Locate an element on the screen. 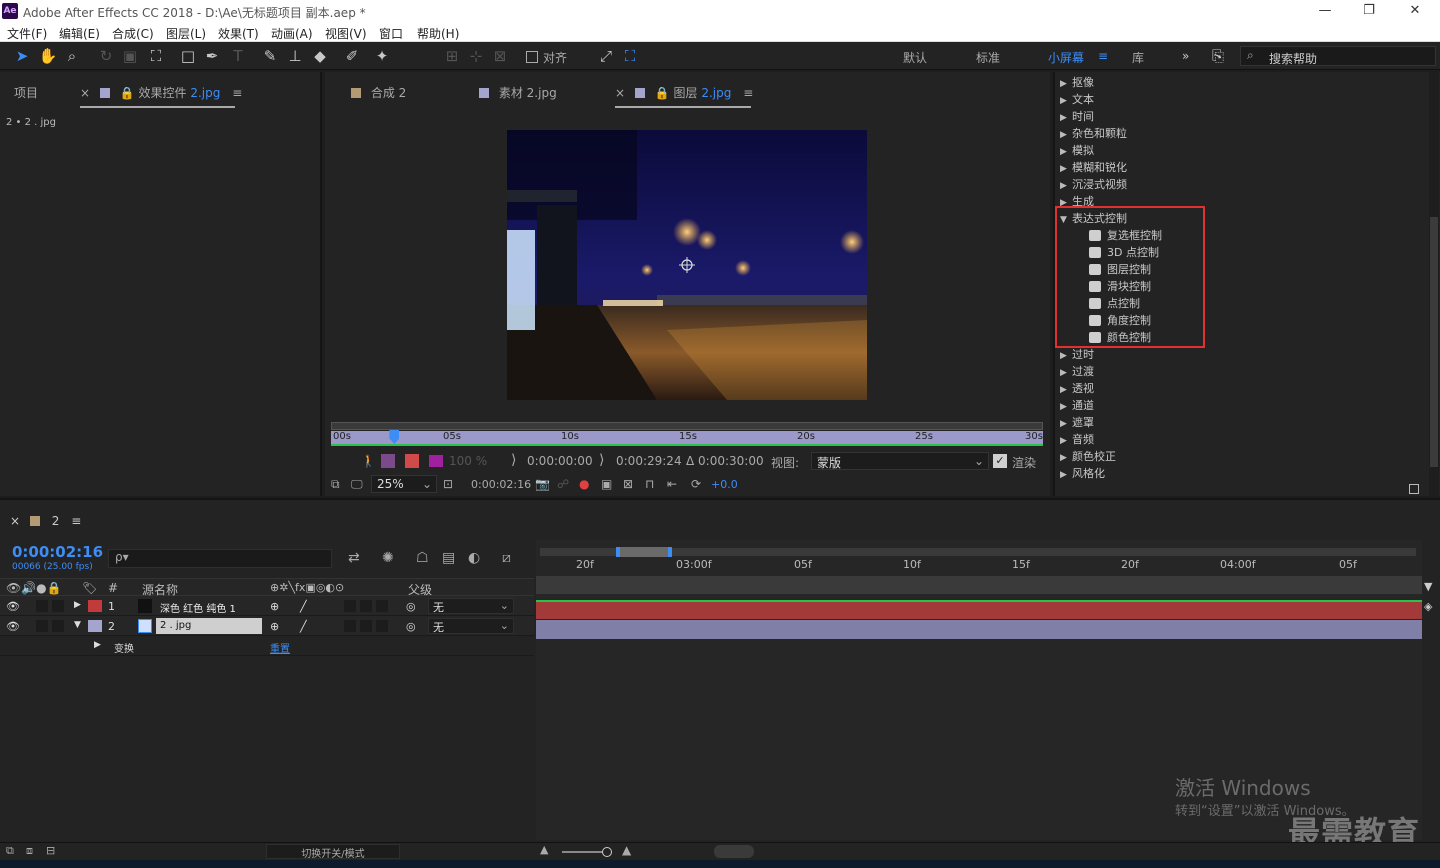  tab-layer: × 🔒 图层 2.jpg ≡ is located at coordinates (684, 92).